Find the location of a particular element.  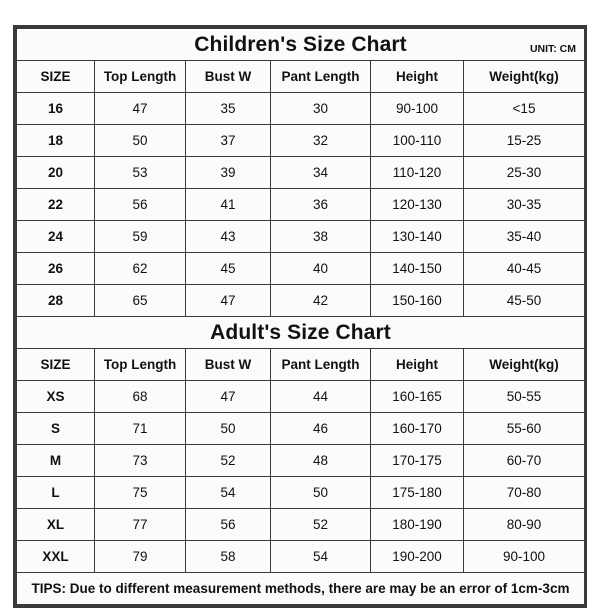

cell-weight: 25-30 is located at coordinates (524, 172).